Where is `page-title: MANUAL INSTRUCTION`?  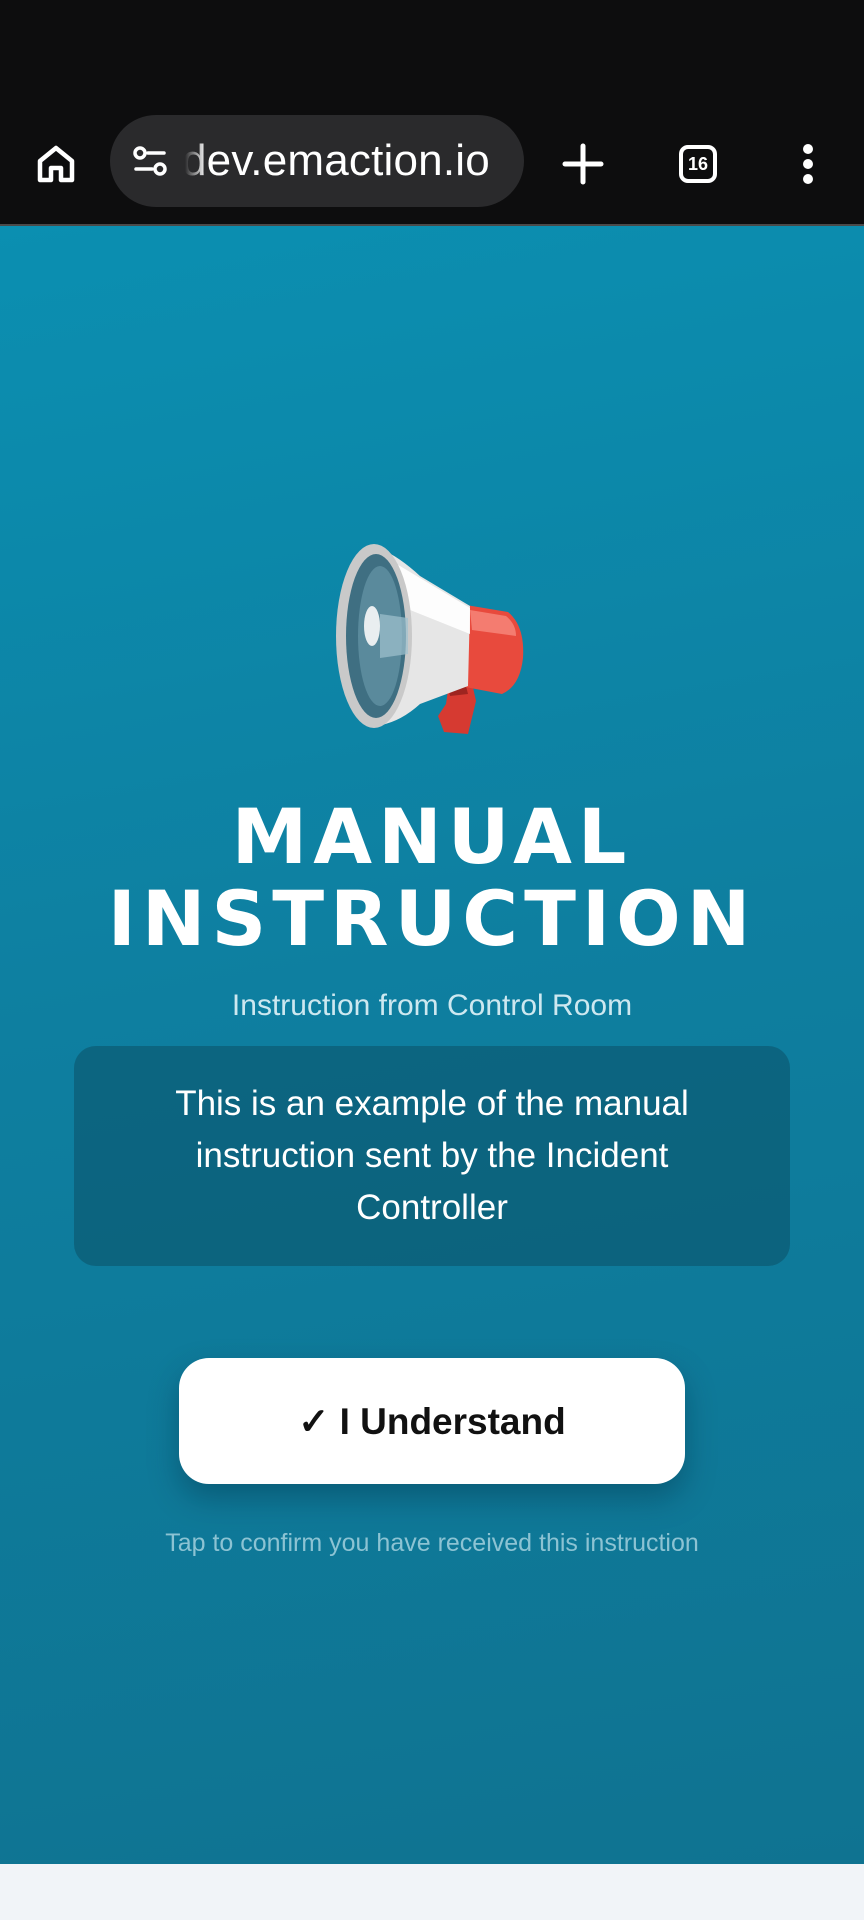
page-title: MANUAL INSTRUCTION is located at coordinates (432, 878).